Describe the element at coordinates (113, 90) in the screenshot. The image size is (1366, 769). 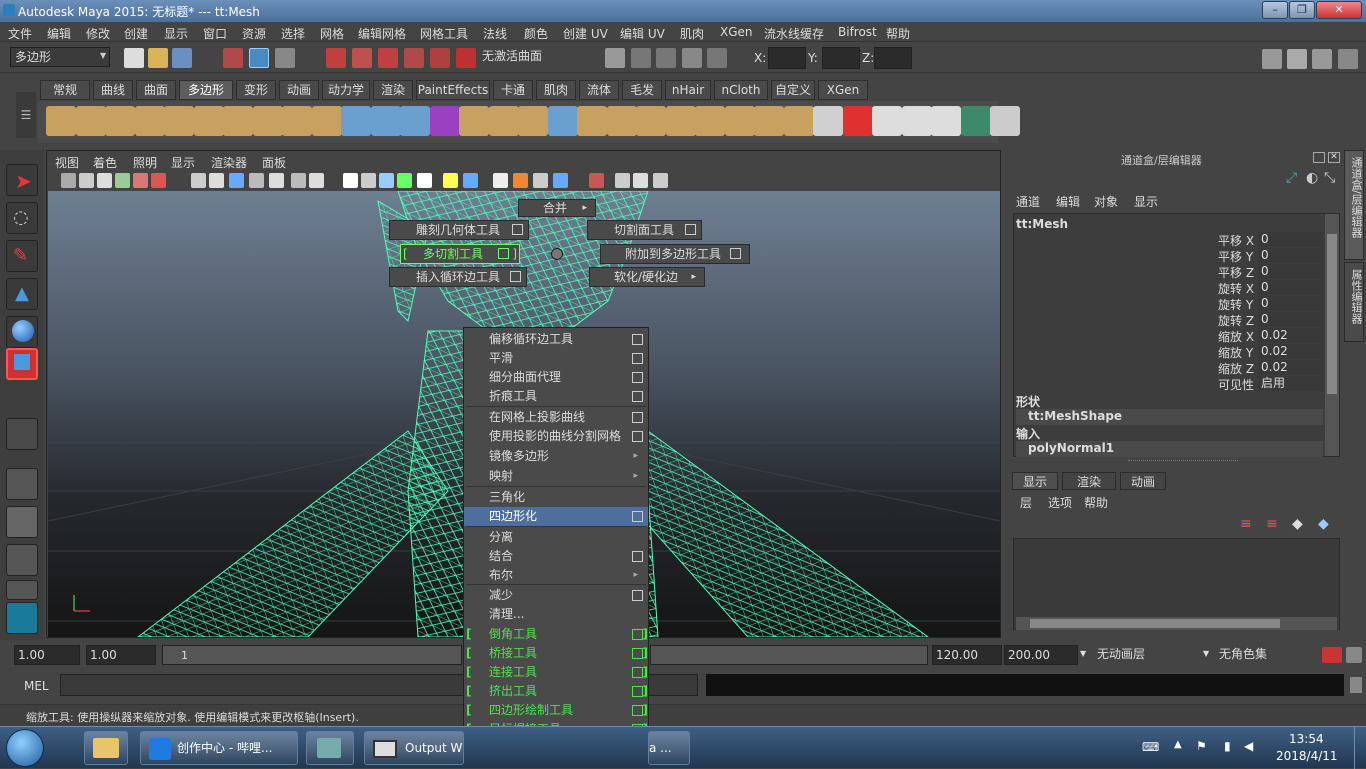
I see `shelf-tab-1: 曲线` at that location.